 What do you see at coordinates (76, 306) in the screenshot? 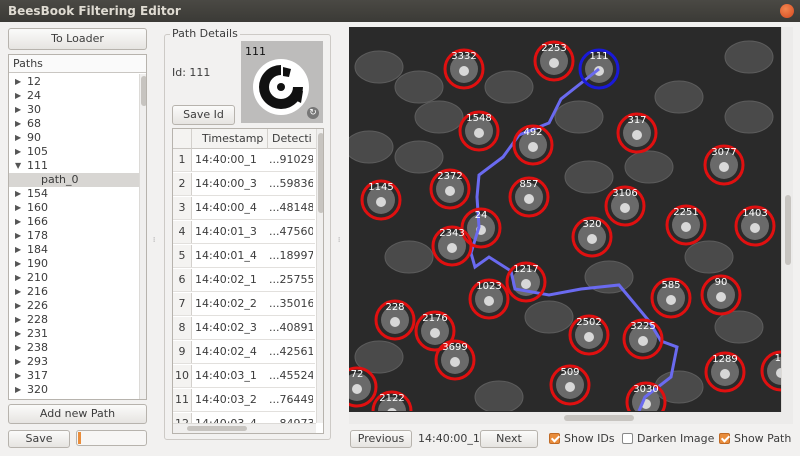
I see `path-item-226: ▶ 226` at bounding box center [76, 306].